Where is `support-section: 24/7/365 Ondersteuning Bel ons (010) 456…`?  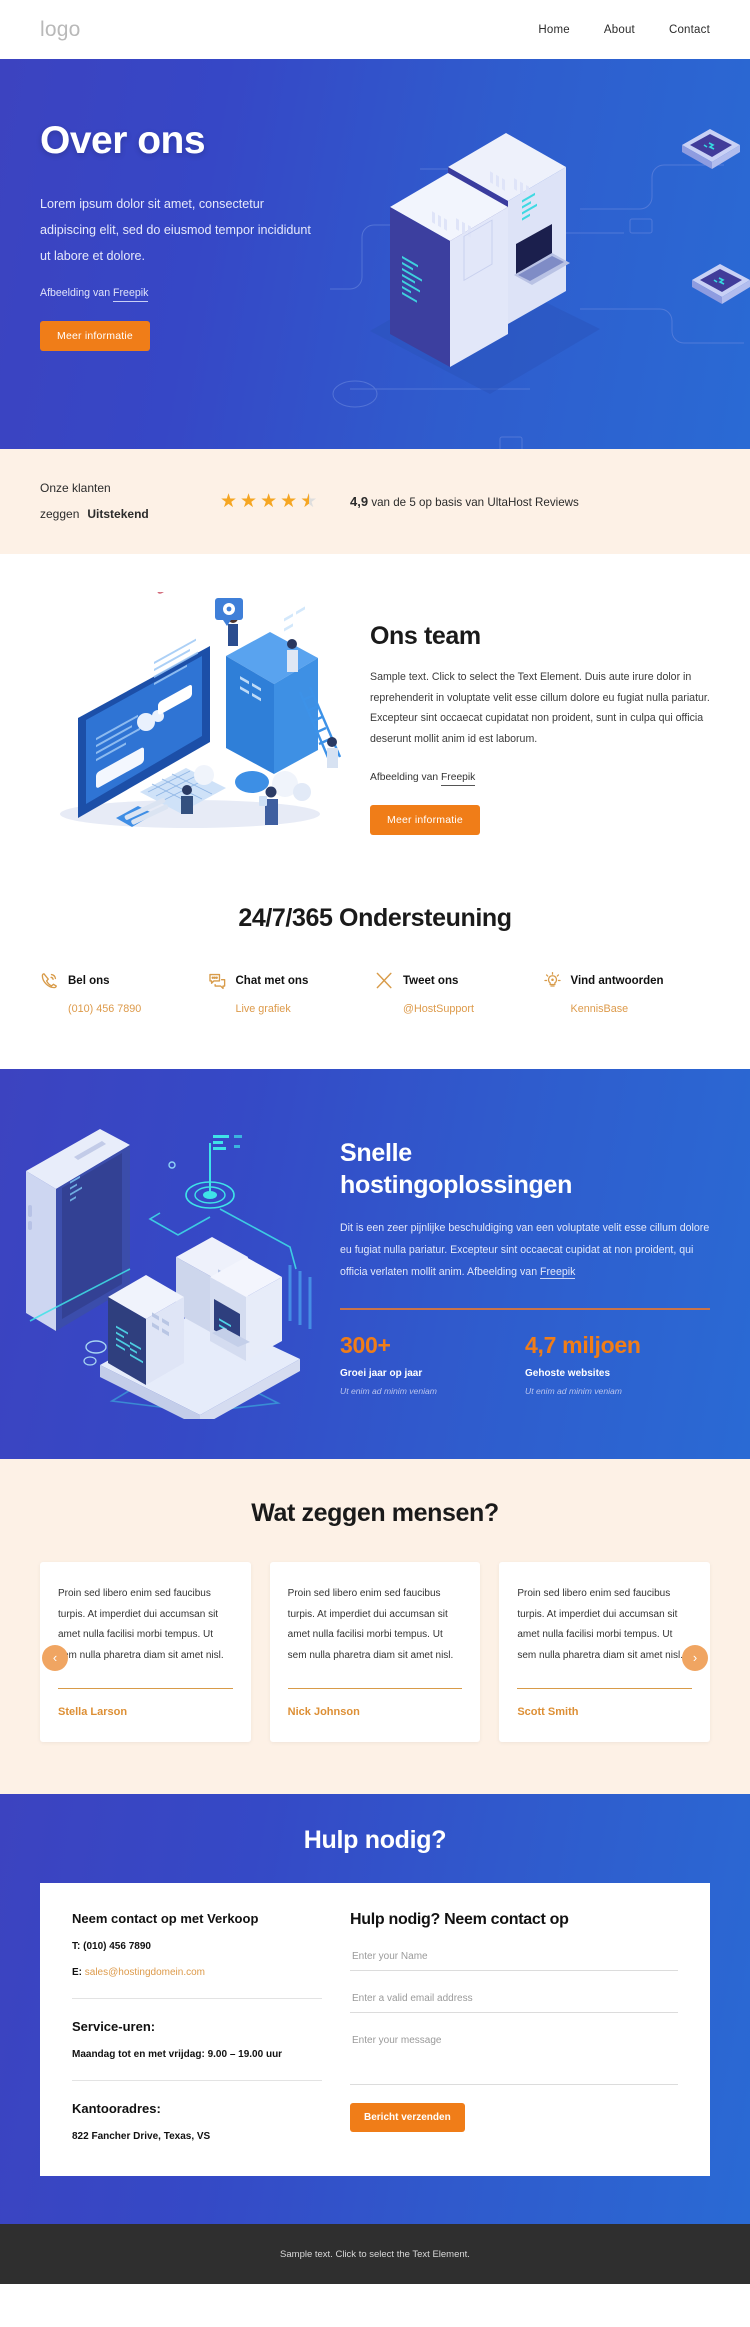 support-section: 24/7/365 Ondersteuning Bel ons (010) 456… is located at coordinates (375, 978).